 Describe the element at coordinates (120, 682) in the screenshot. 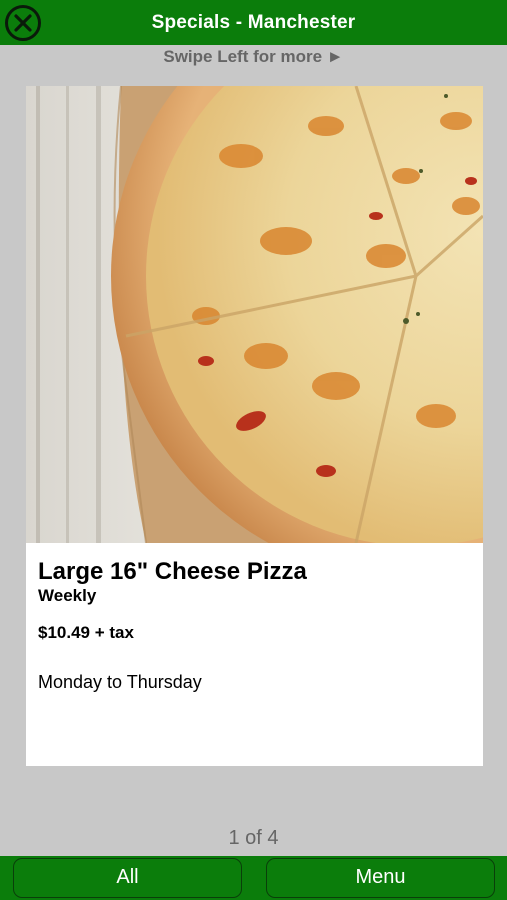

I see `special-days: Monday to Thursday` at that location.